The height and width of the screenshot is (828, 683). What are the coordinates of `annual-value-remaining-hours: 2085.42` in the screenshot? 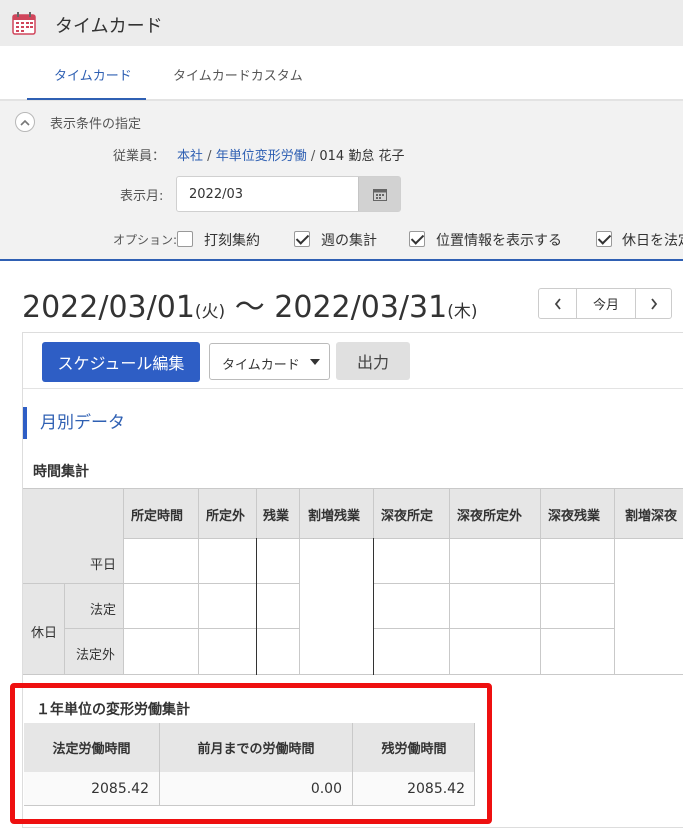 It's located at (414, 789).